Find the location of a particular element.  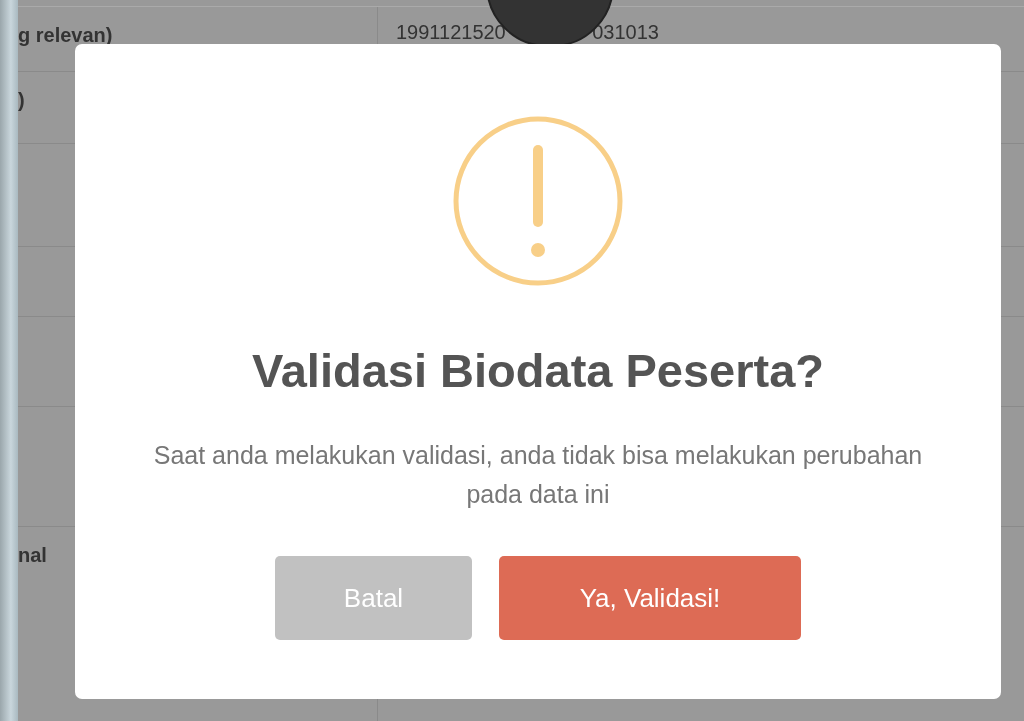

confirm-button: Ya, Validasi! is located at coordinates (650, 598).